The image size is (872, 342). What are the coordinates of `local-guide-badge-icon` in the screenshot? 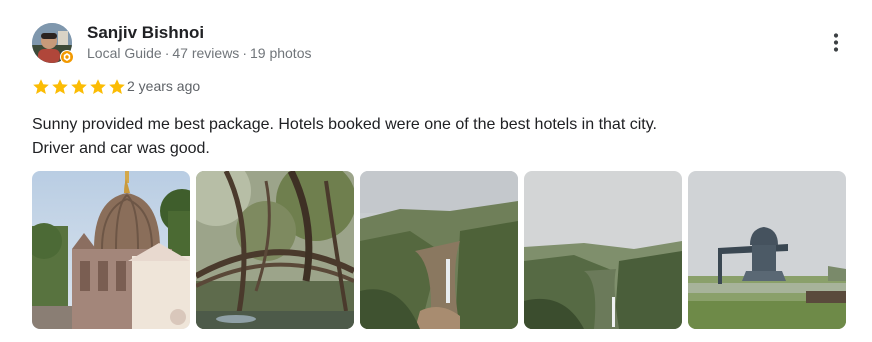 It's located at (67, 57).